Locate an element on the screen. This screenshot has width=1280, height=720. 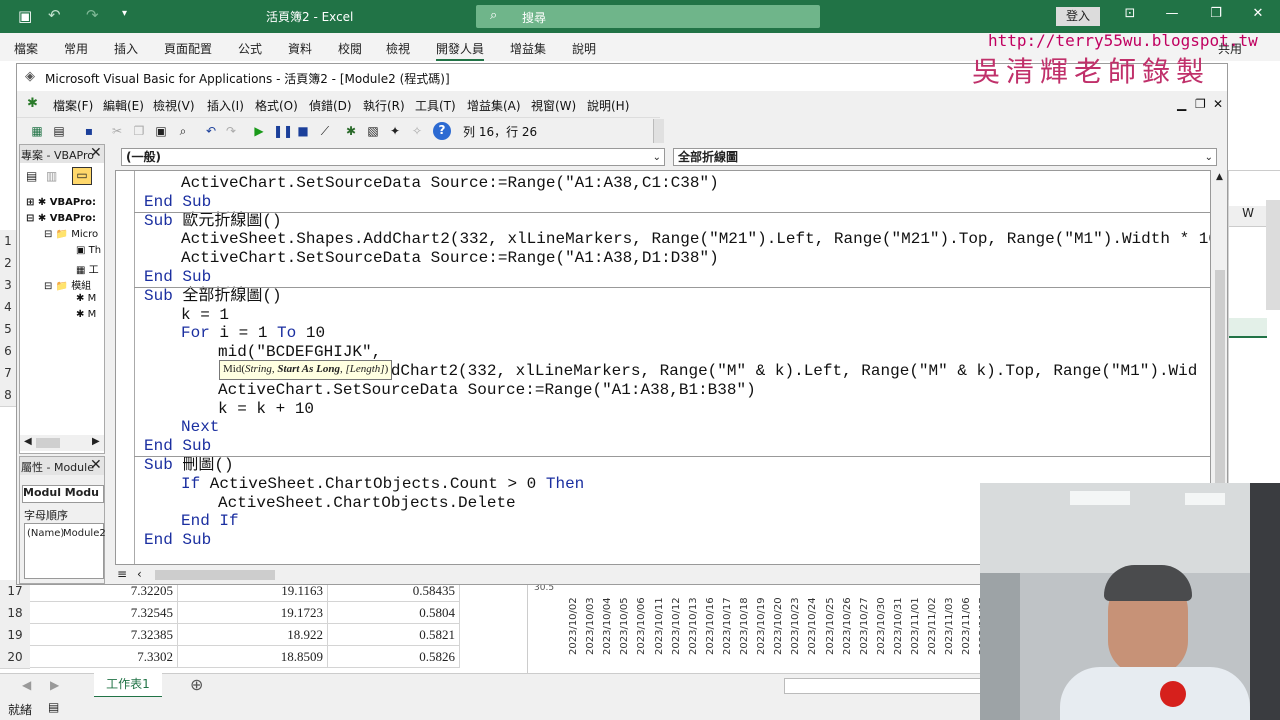
row-header: 4 is located at coordinates (8, 307).